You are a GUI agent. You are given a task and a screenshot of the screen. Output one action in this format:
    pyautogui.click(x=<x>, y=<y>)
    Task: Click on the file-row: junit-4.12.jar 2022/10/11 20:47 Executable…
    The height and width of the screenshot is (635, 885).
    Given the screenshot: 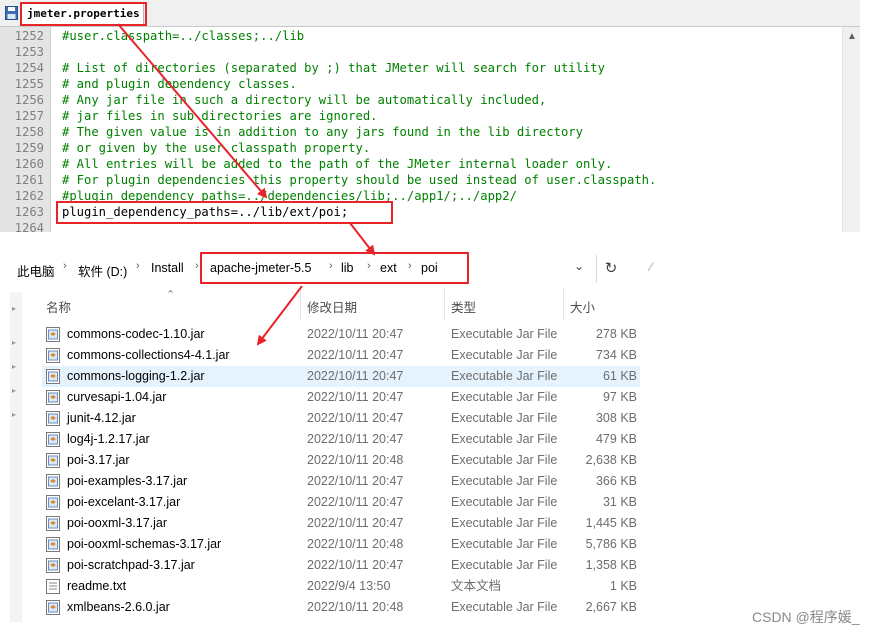 What is the action you would take?
    pyautogui.click(x=341, y=418)
    